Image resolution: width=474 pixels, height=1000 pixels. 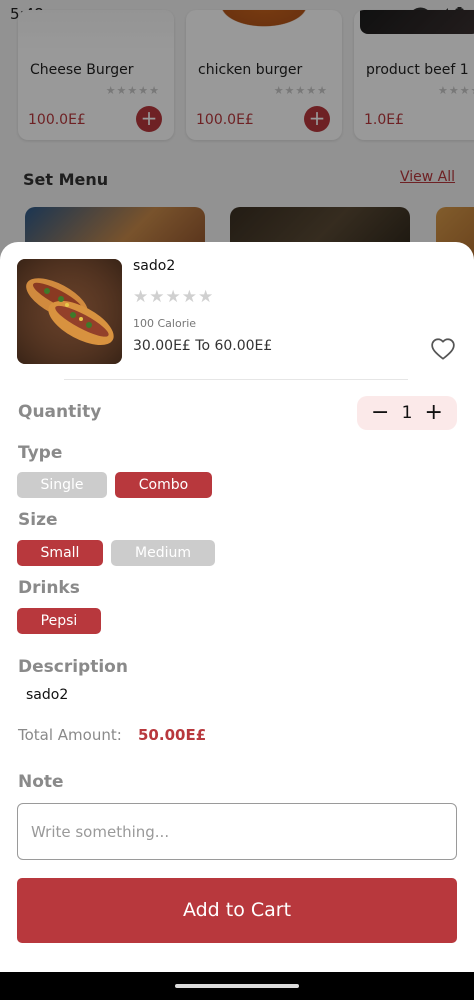 I want to click on add-to-cart-button: Add to Cart, so click(x=237, y=910).